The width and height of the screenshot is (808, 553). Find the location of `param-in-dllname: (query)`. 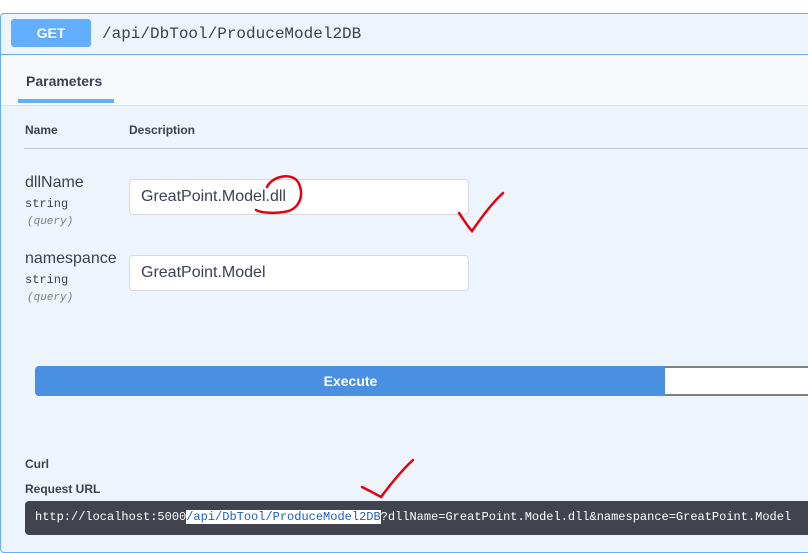

param-in-dllname: (query) is located at coordinates (50, 222).